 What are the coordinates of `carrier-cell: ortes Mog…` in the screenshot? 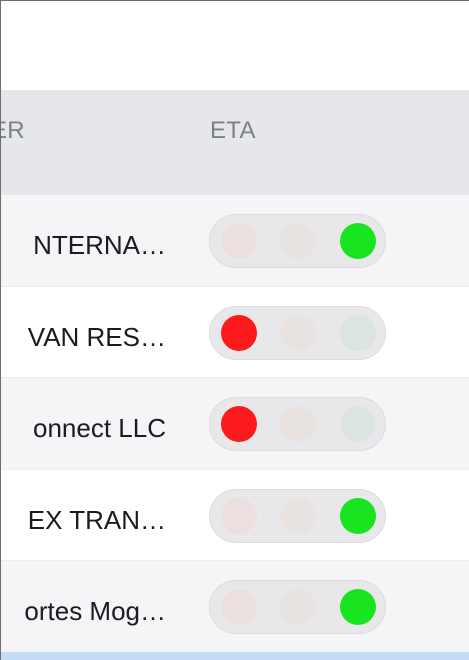 It's located at (95, 611).